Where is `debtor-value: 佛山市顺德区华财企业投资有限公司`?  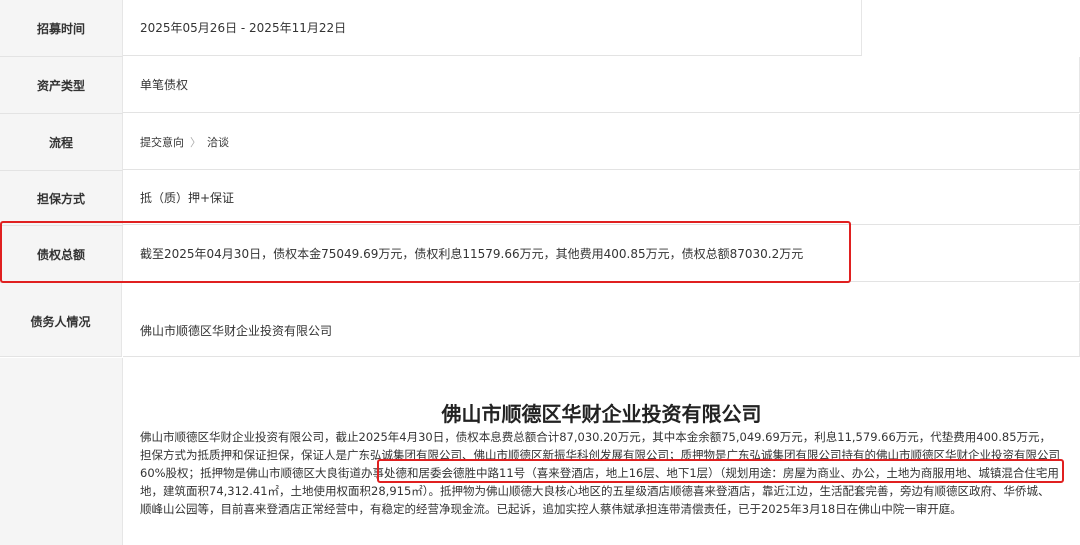
debtor-value: 佛山市顺德区华财企业投资有限公司 is located at coordinates (601, 320).